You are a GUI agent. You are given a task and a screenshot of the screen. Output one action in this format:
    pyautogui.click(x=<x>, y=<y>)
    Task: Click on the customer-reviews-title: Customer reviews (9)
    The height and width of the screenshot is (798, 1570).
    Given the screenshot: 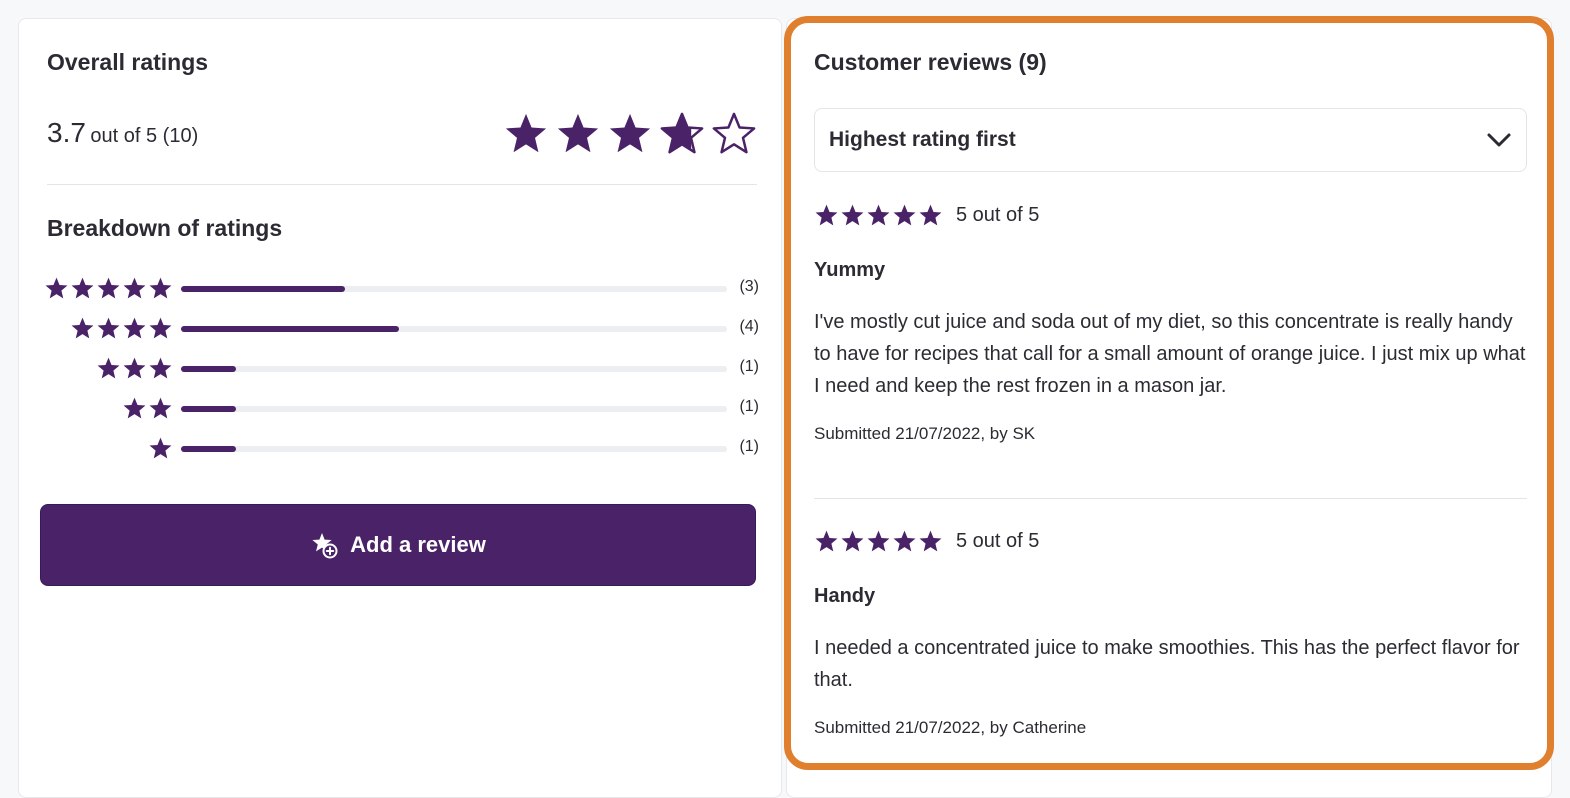 What is the action you would take?
    pyautogui.click(x=930, y=62)
    